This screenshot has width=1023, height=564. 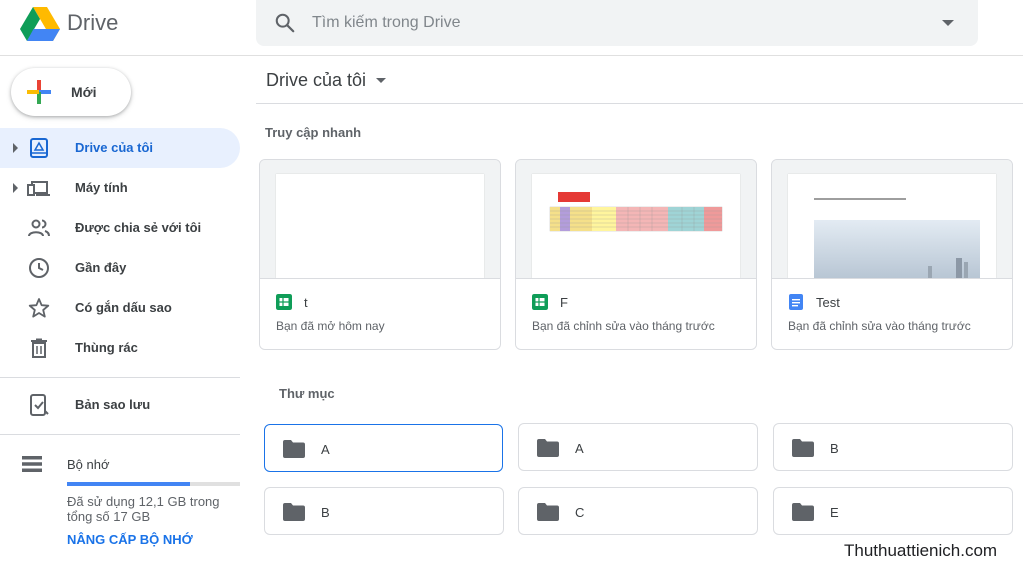 What do you see at coordinates (636, 313) in the screenshot?
I see `file-info: F Bạn đã chỉnh sửa vào tháng trước` at bounding box center [636, 313].